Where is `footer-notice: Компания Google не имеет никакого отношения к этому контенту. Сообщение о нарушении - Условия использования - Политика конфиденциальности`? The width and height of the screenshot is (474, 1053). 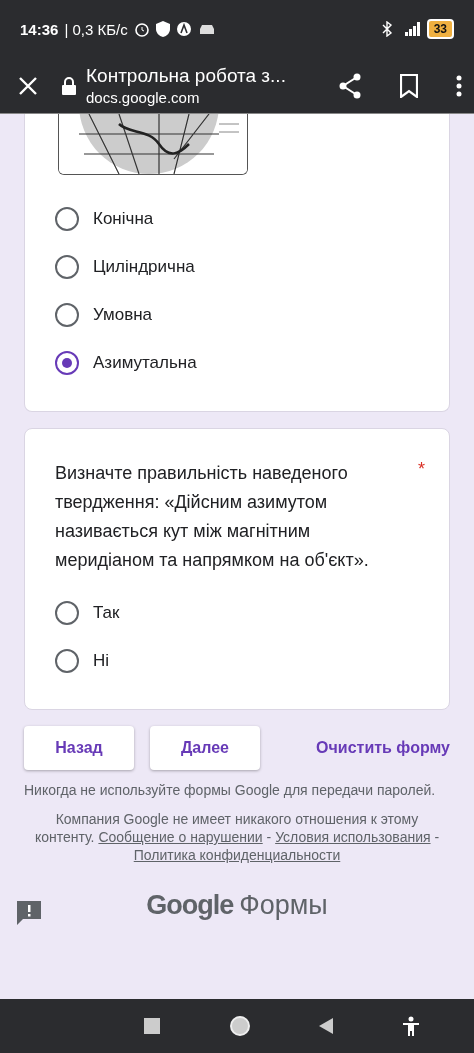
footer-notice: Компания Google не имеет никакого отношения к этому контенту. Сообщение о нарушении - Условия использования - Политика конфиденциальности is located at coordinates (237, 837).